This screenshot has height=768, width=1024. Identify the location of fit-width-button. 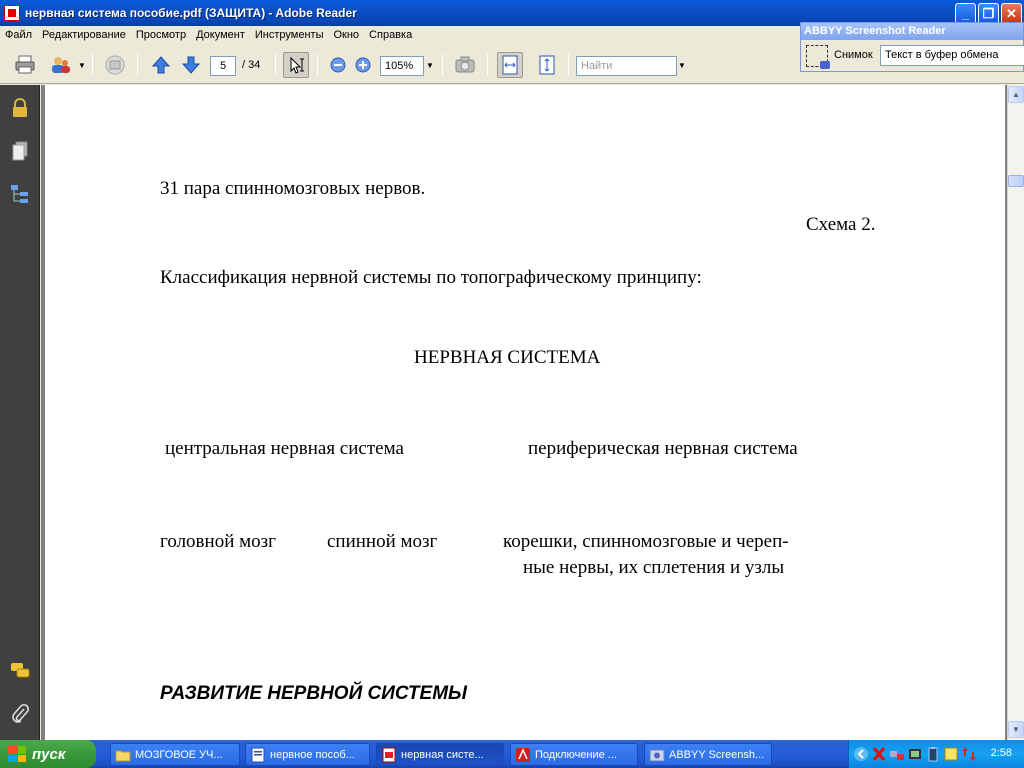
(510, 65).